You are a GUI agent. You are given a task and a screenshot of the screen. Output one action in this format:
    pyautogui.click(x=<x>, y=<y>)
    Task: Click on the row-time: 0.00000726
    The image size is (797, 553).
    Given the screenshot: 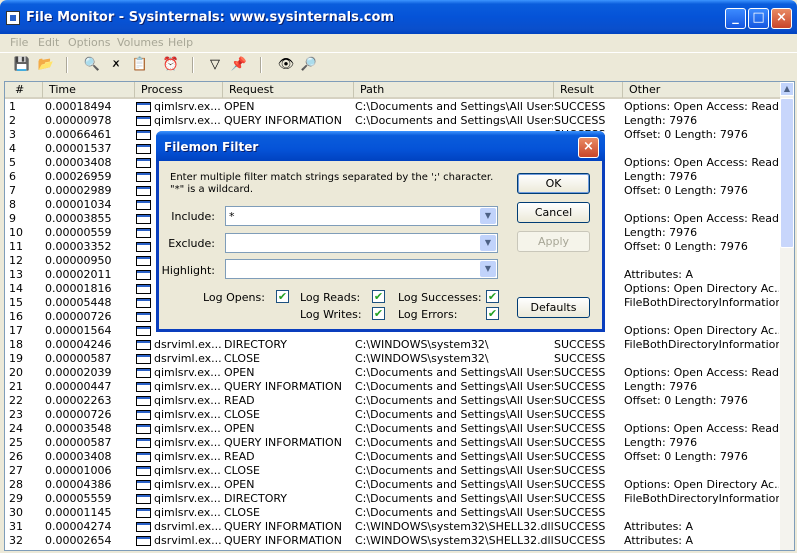 What is the action you would take?
    pyautogui.click(x=78, y=316)
    